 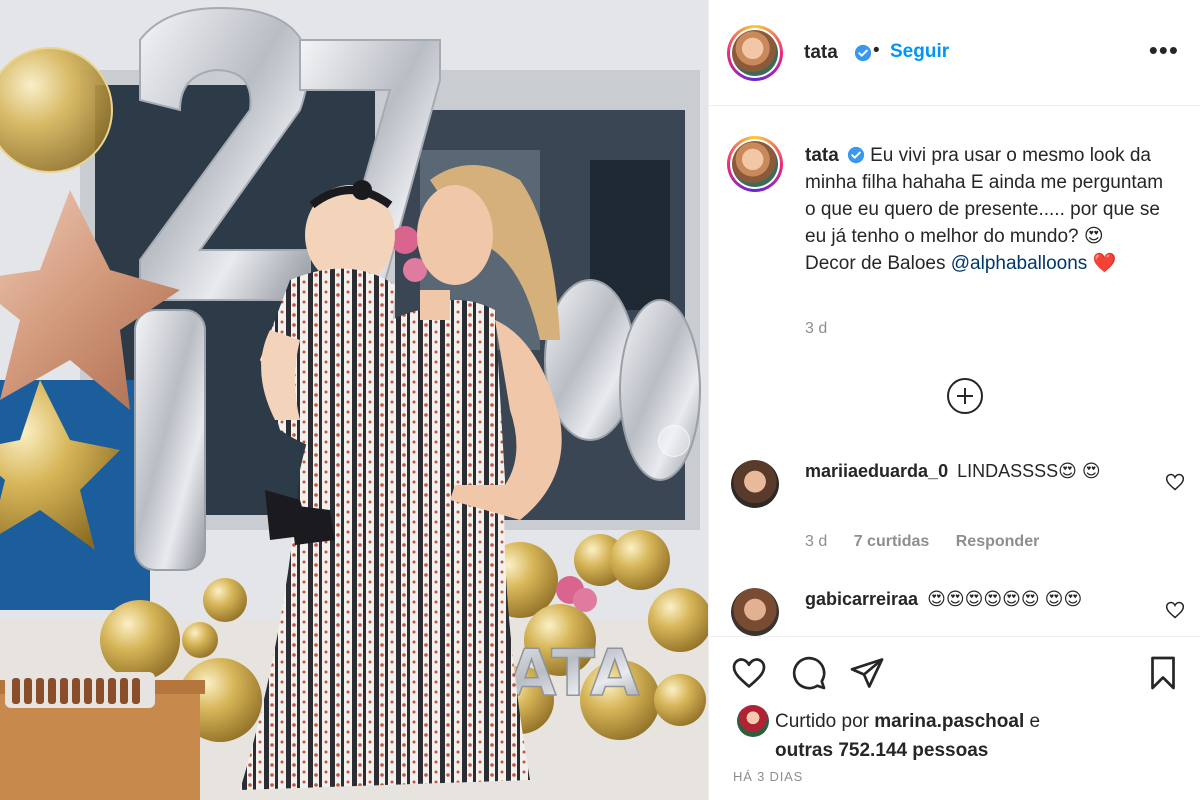 What do you see at coordinates (919, 52) in the screenshot?
I see `follow-button: Seguir` at bounding box center [919, 52].